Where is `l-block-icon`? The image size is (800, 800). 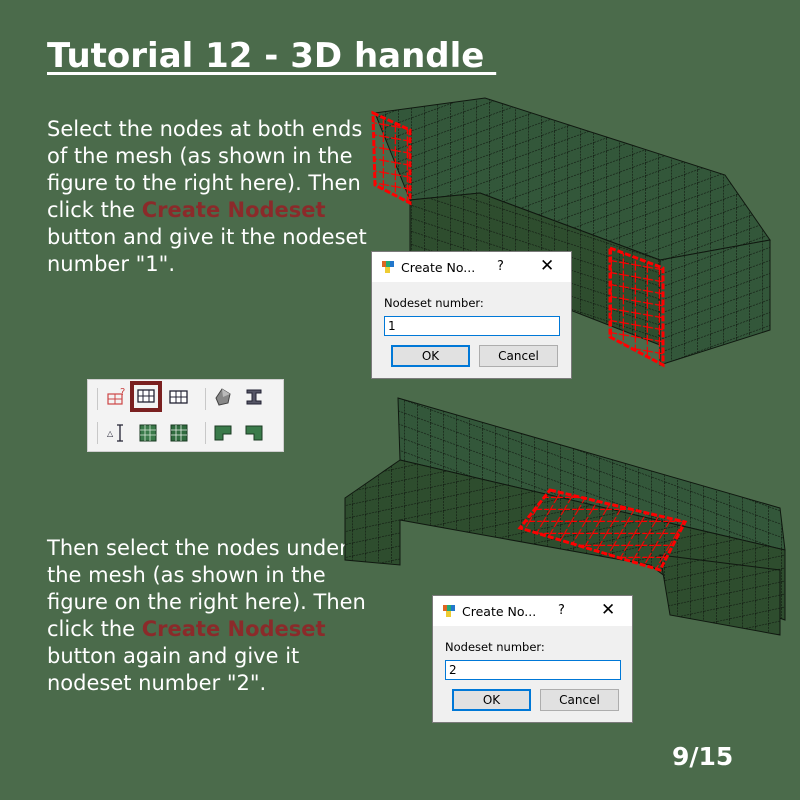 l-block-icon is located at coordinates (223, 433).